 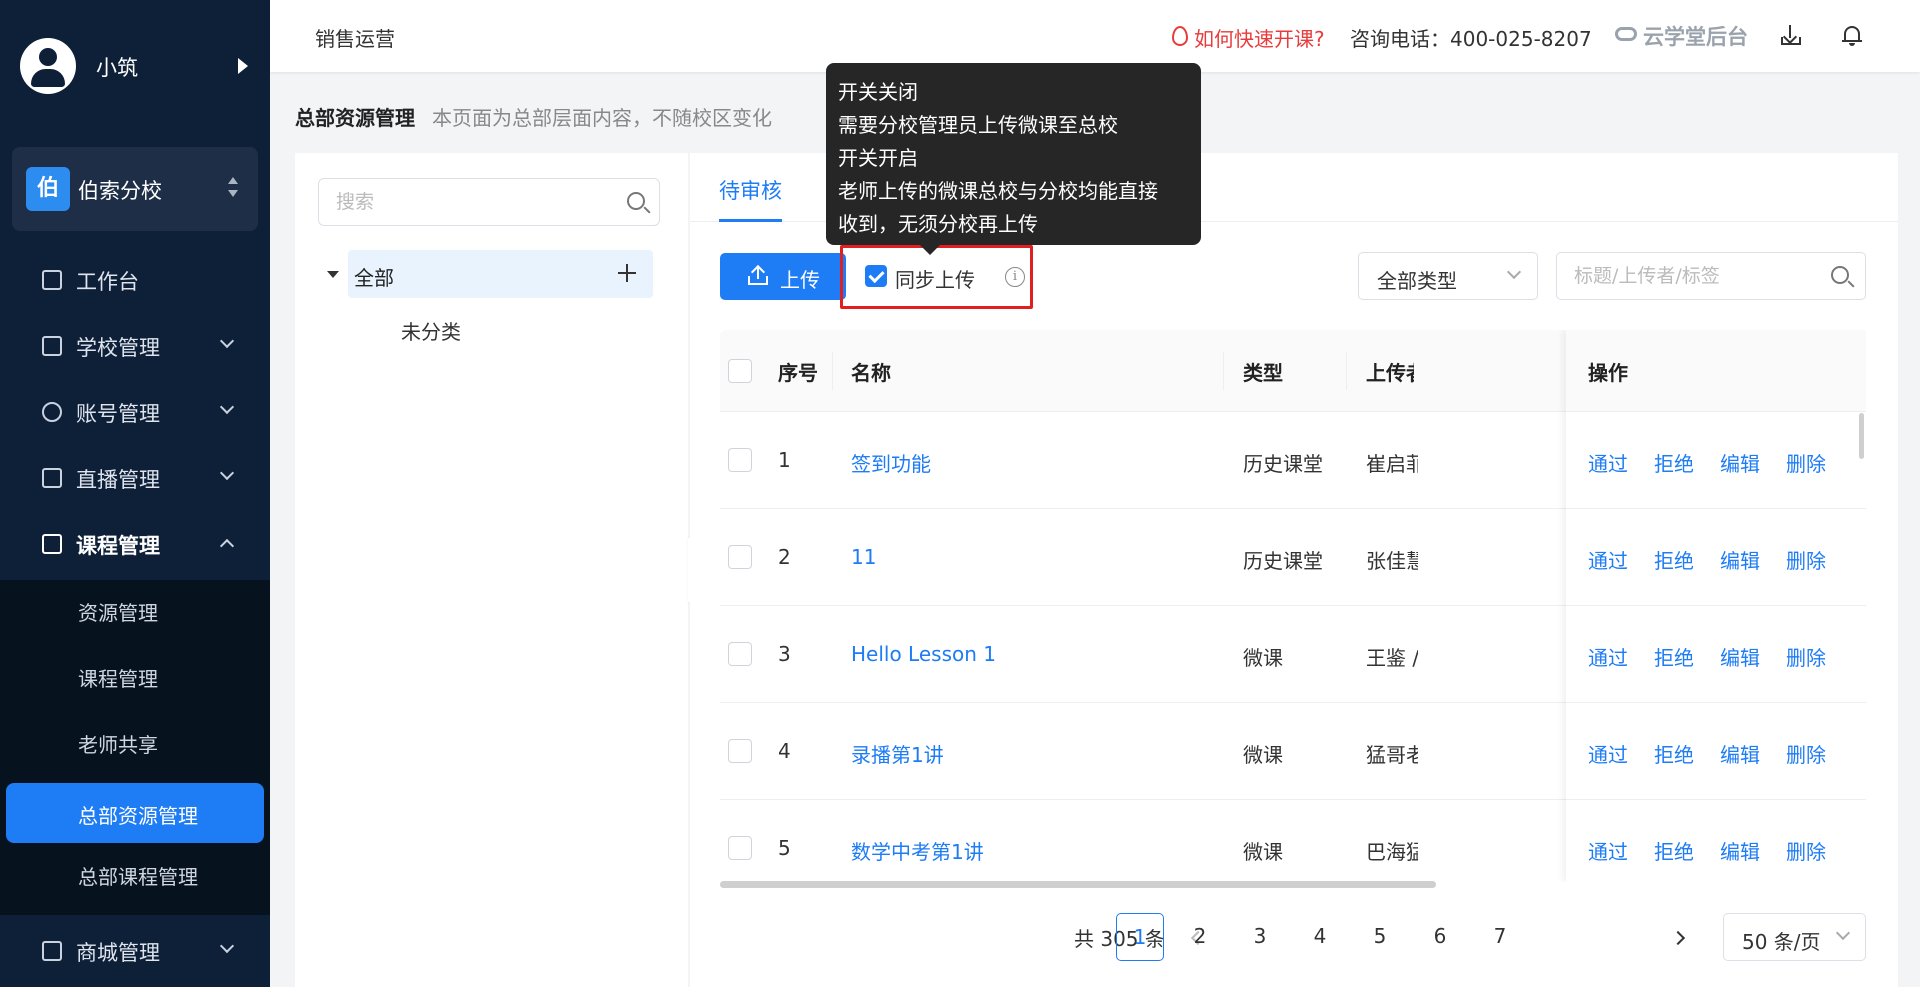 I want to click on nav-item-workbench: 工作台, so click(x=135, y=280).